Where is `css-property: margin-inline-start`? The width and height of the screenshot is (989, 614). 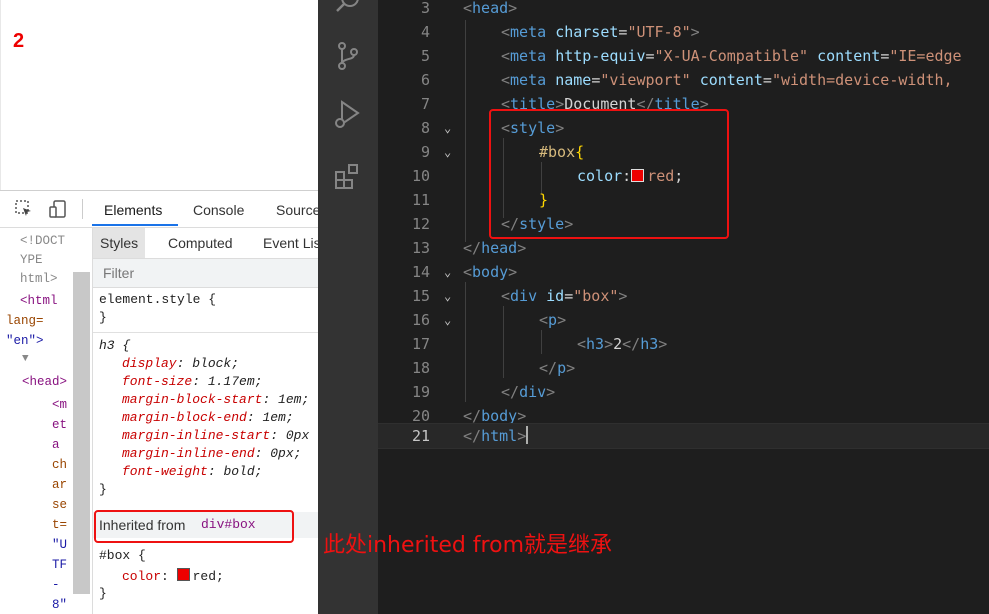
css-property: margin-inline-start is located at coordinates (196, 435).